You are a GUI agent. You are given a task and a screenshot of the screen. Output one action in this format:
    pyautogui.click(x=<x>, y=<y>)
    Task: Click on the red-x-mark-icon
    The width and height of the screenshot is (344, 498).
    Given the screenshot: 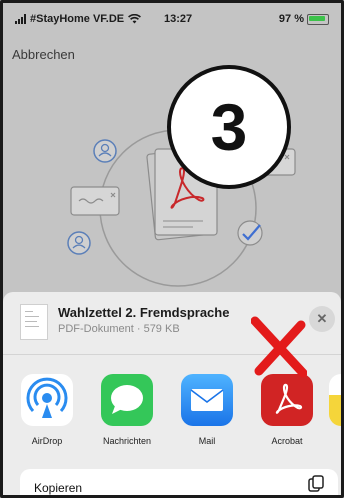 What is the action you would take?
    pyautogui.click(x=279, y=347)
    